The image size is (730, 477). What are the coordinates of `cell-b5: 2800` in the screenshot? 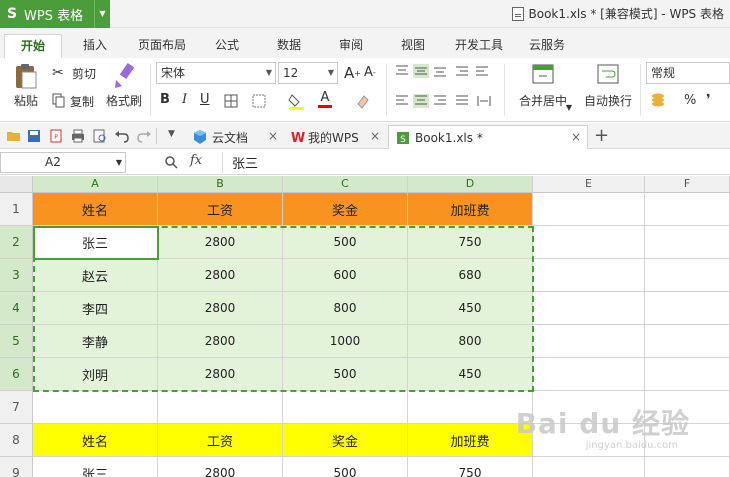 It's located at (220, 341).